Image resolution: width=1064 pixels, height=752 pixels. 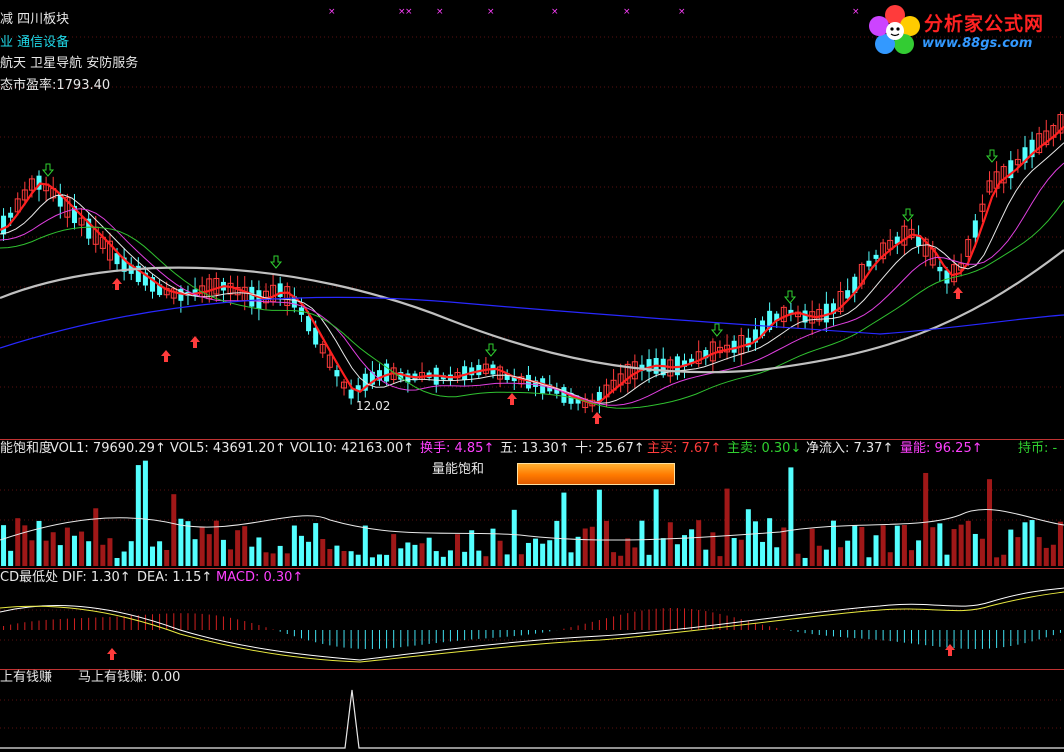 What do you see at coordinates (894, 29) in the screenshot?
I see `flower-logo-icon` at bounding box center [894, 29].